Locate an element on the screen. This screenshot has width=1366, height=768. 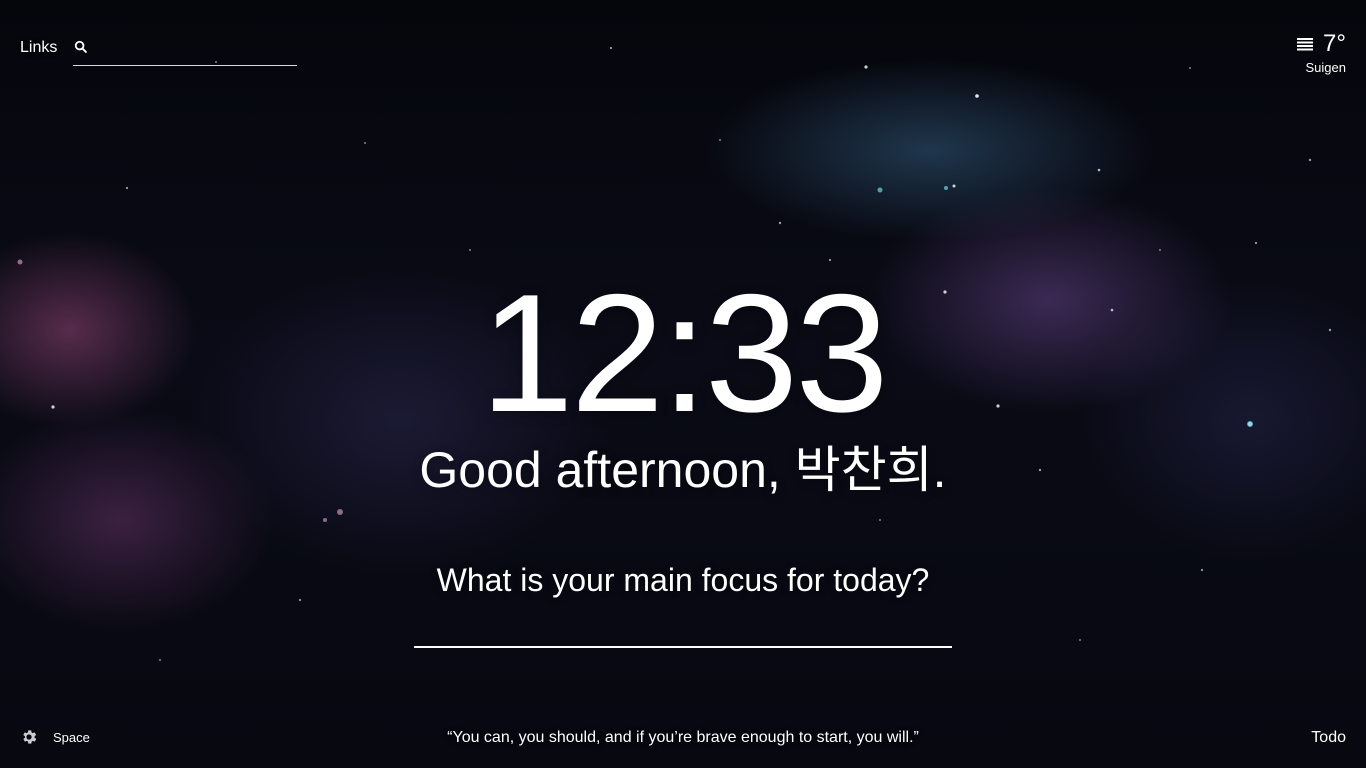
weather-location: Suigen is located at coordinates (1325, 67).